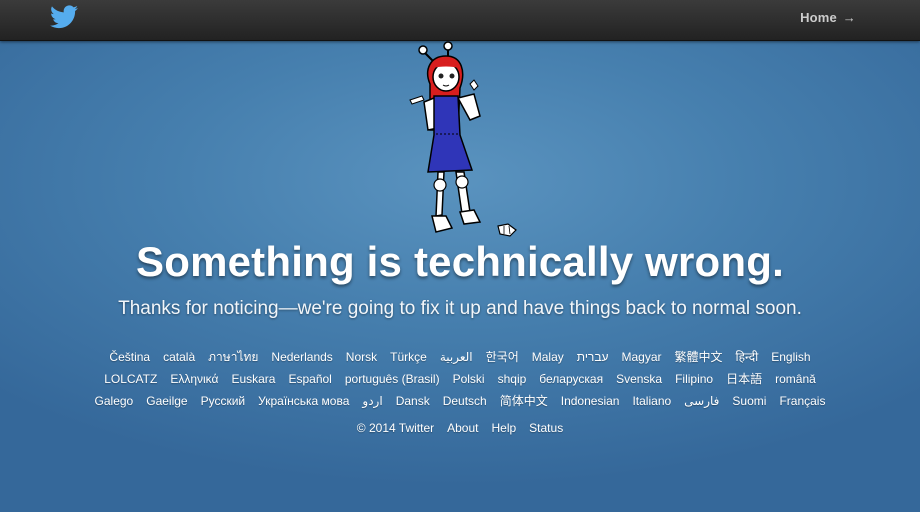 The image size is (920, 512). What do you see at coordinates (460, 20) in the screenshot?
I see `top-bar: Home →` at bounding box center [460, 20].